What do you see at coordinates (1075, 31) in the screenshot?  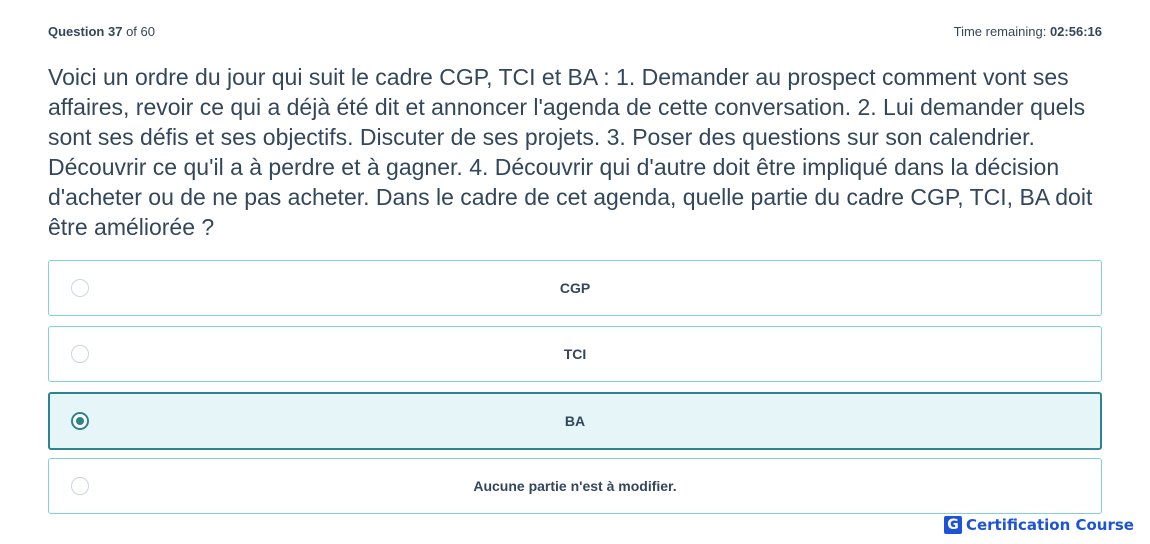 I see `time-value: 02:56:16` at bounding box center [1075, 31].